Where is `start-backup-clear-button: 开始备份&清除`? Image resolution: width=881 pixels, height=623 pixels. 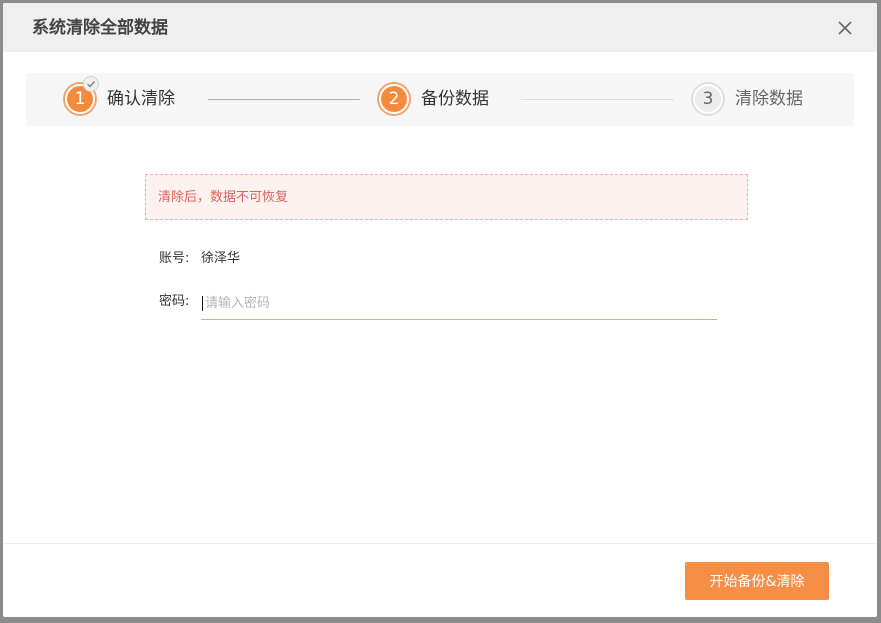
start-backup-clear-button: 开始备份&清除 is located at coordinates (757, 581).